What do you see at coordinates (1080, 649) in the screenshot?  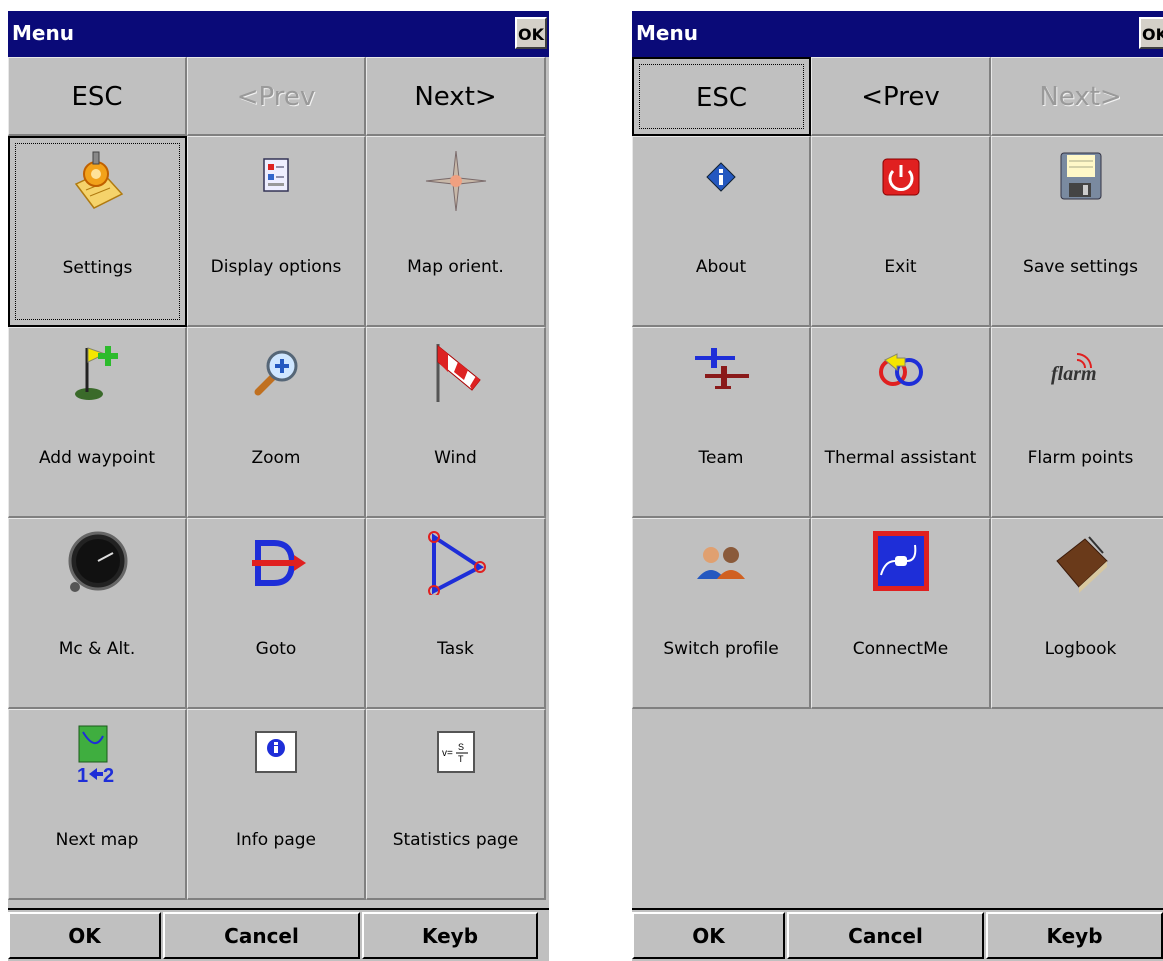 I see `menu-item-label: Logbook` at bounding box center [1080, 649].